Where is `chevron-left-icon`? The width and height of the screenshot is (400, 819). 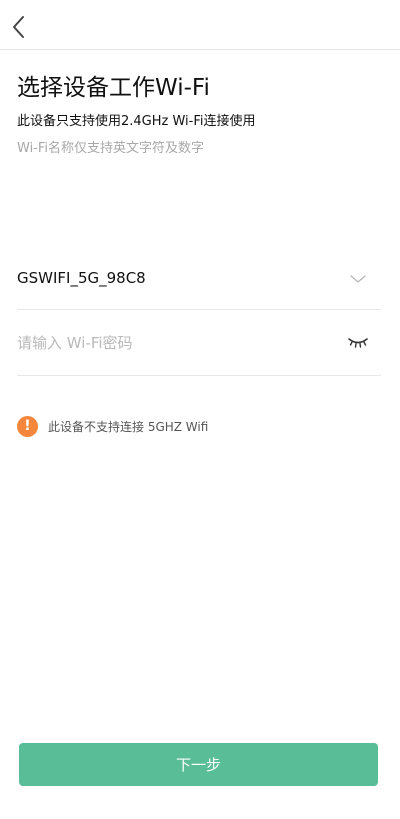
chevron-left-icon is located at coordinates (18, 27).